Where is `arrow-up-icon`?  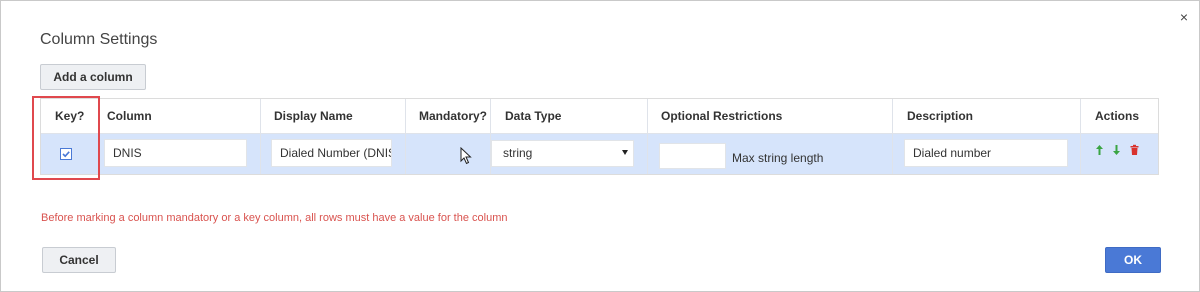 arrow-up-icon is located at coordinates (1099, 149).